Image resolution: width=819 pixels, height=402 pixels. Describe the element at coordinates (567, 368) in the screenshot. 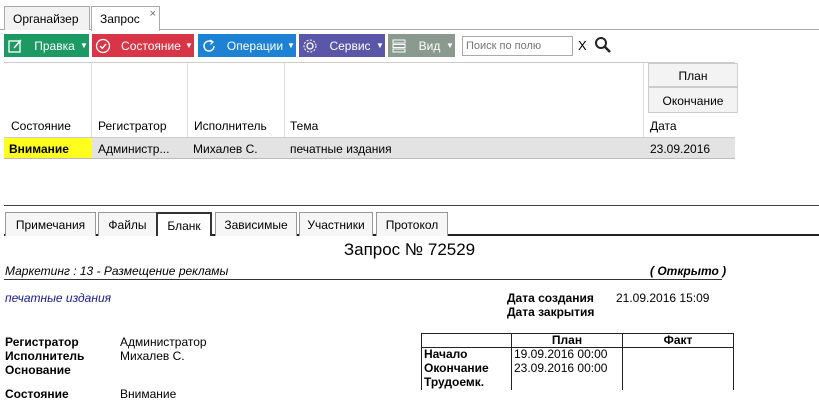

I see `end-plan-value: 23.09.2016 00:00` at that location.